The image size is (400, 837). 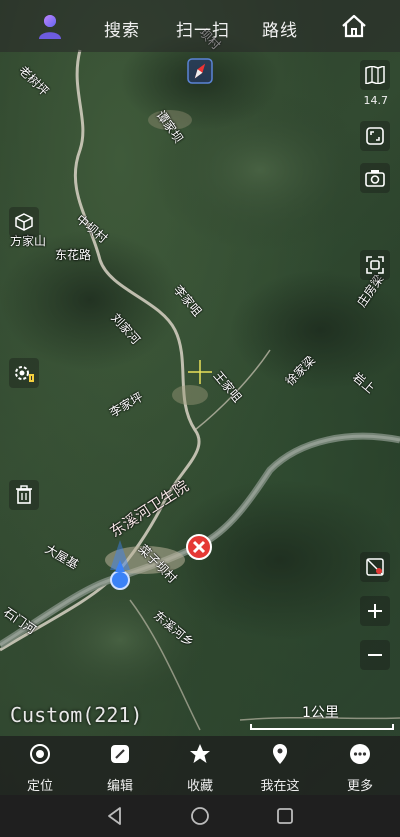 What do you see at coordinates (24, 495) in the screenshot?
I see `trash-icon` at bounding box center [24, 495].